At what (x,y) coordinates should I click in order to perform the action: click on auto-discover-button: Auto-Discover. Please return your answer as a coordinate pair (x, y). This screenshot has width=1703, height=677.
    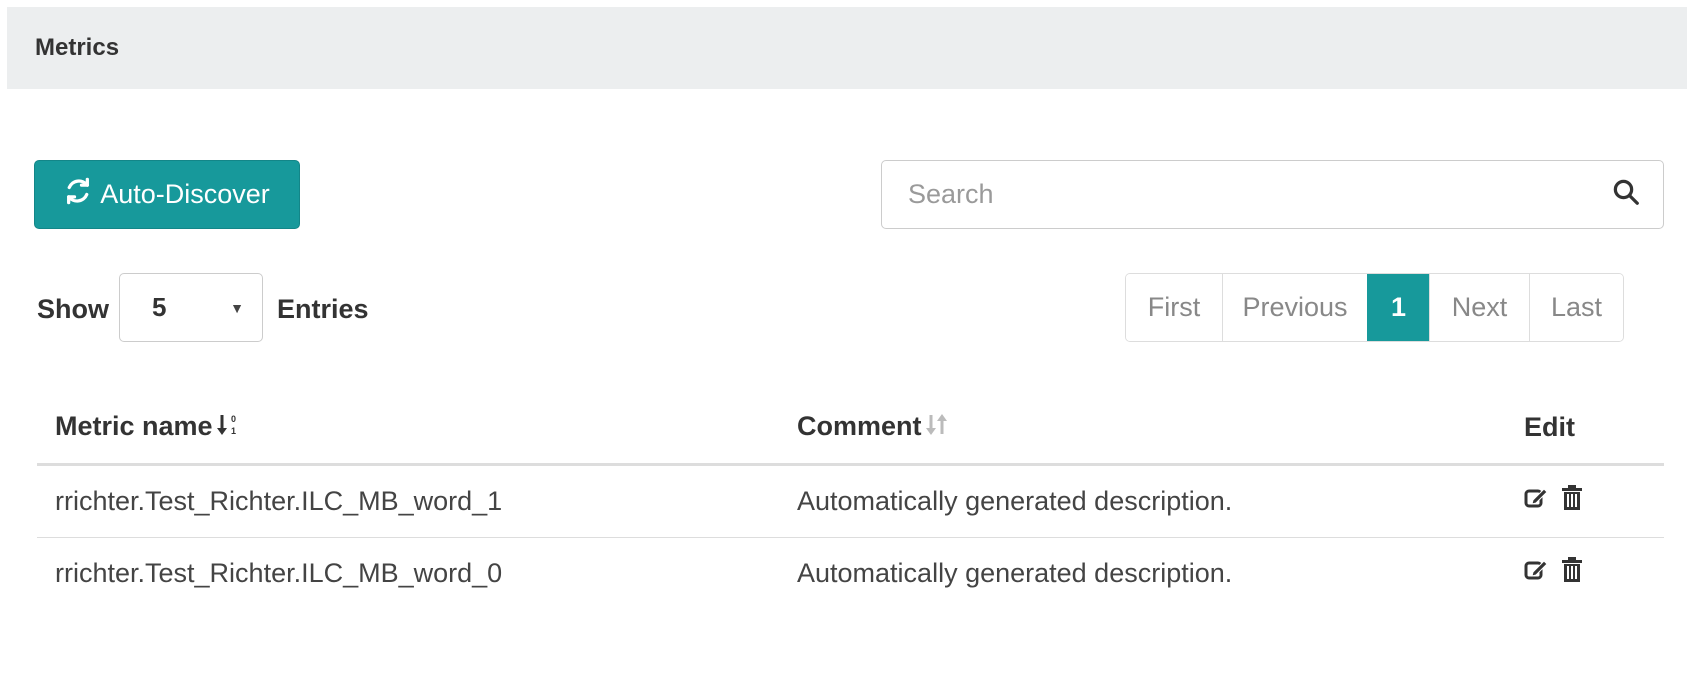
    Looking at the image, I should click on (167, 194).